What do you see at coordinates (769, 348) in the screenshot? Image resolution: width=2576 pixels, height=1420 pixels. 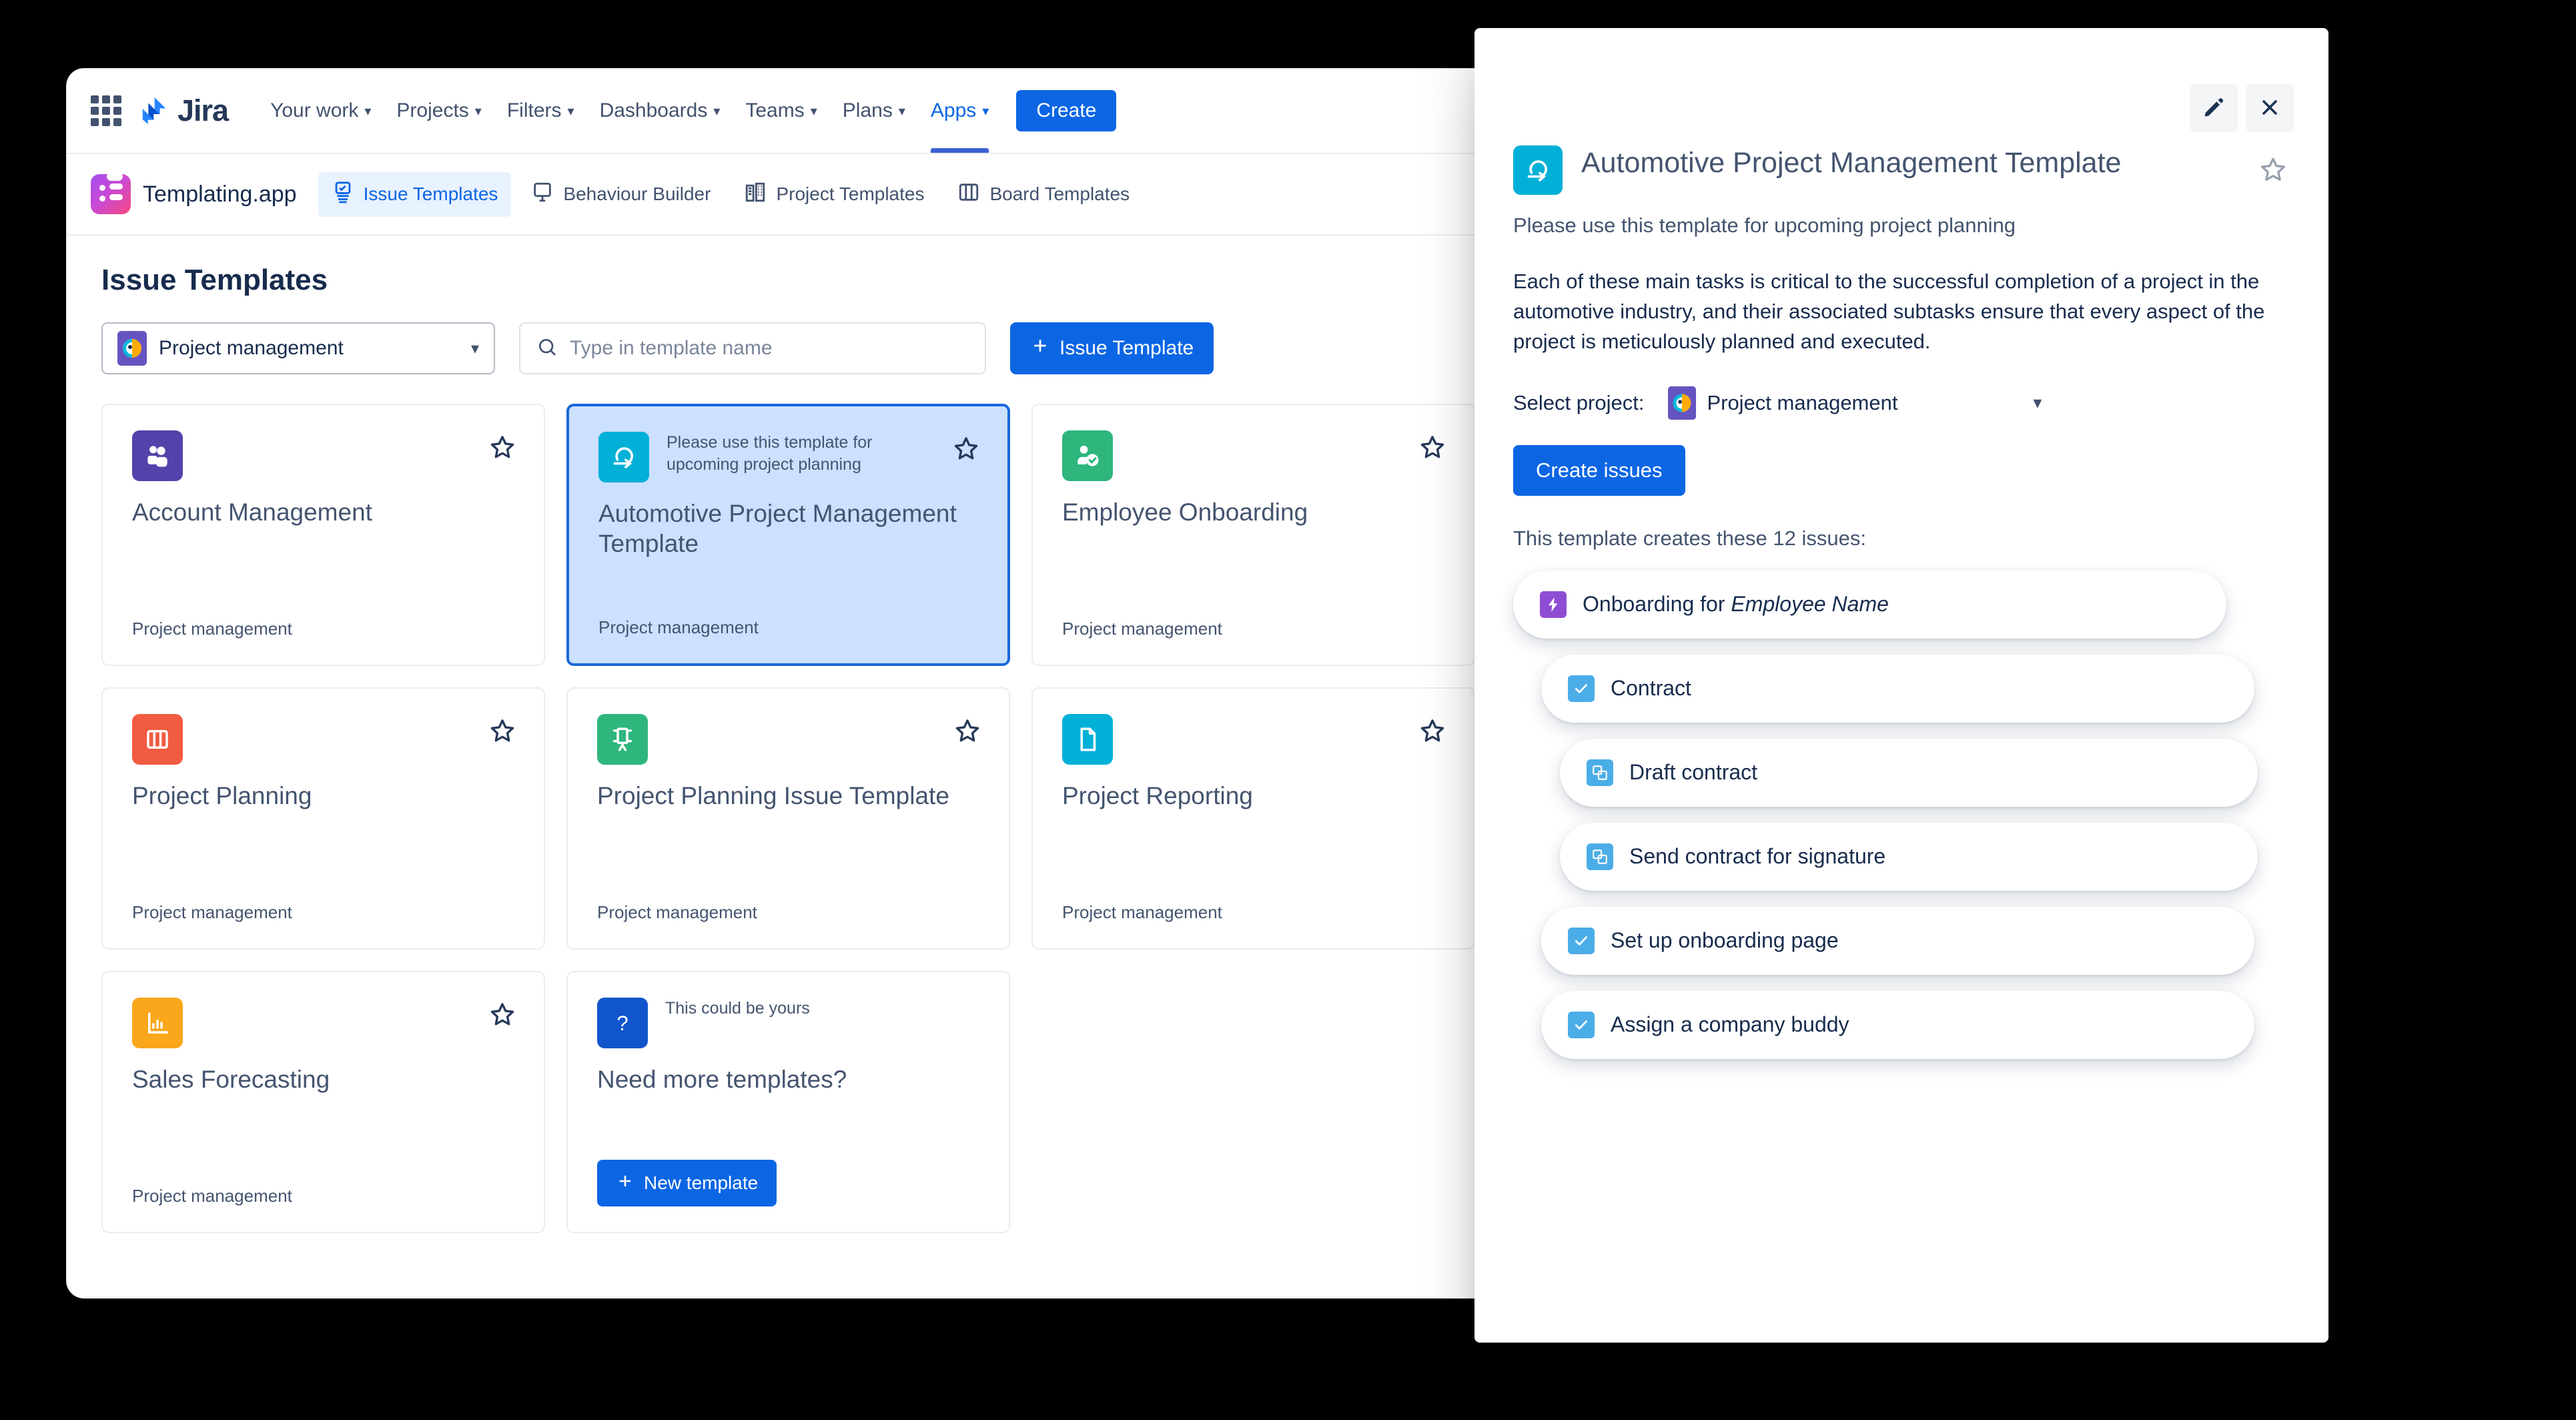 I see `search-input` at bounding box center [769, 348].